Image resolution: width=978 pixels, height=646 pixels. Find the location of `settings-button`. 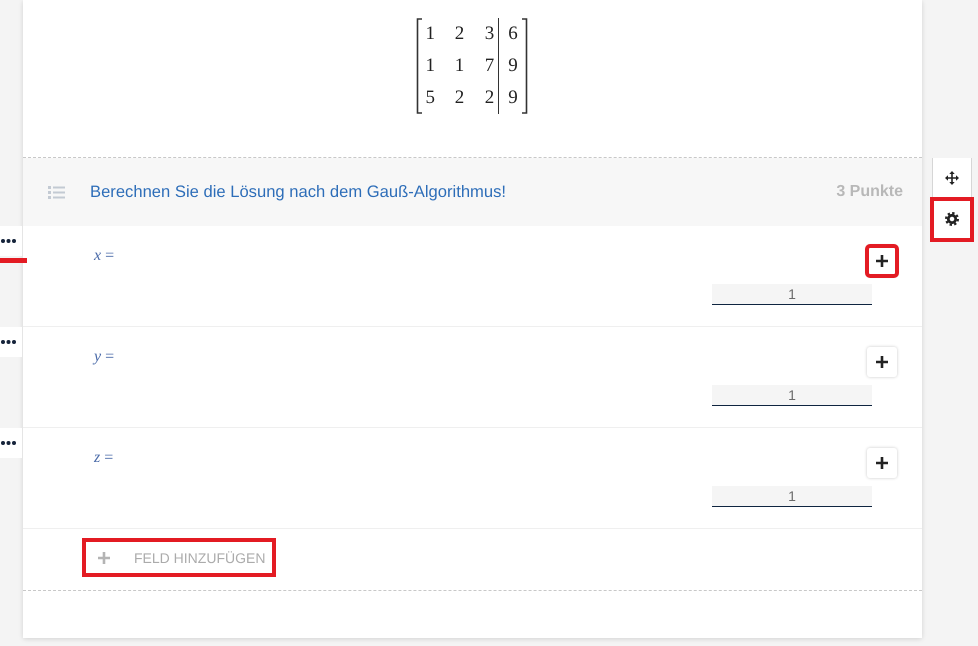

settings-button is located at coordinates (952, 219).